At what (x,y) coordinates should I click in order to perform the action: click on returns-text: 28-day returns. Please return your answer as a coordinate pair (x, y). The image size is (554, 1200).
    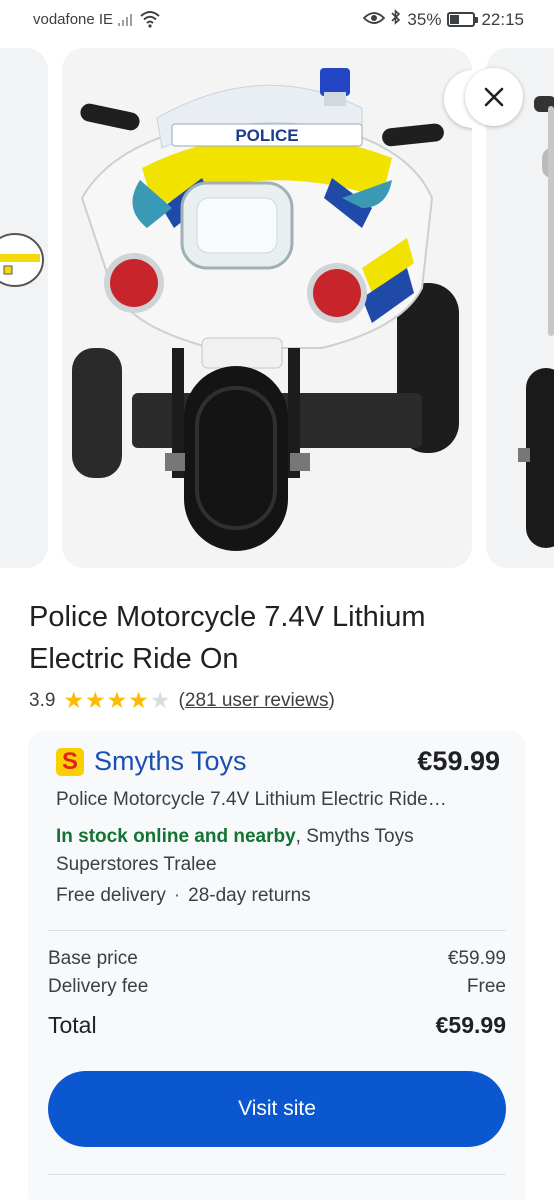
    Looking at the image, I should click on (249, 895).